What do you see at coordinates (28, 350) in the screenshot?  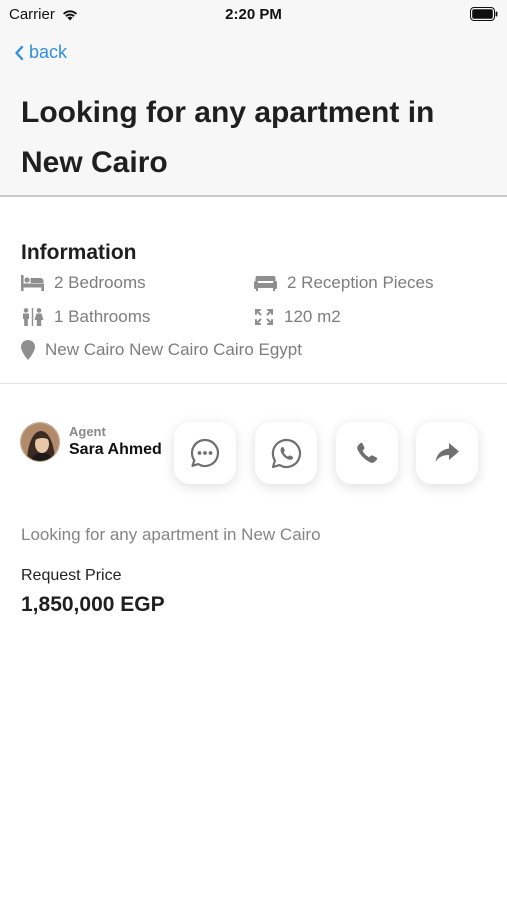 I see `map-pin-icon` at bounding box center [28, 350].